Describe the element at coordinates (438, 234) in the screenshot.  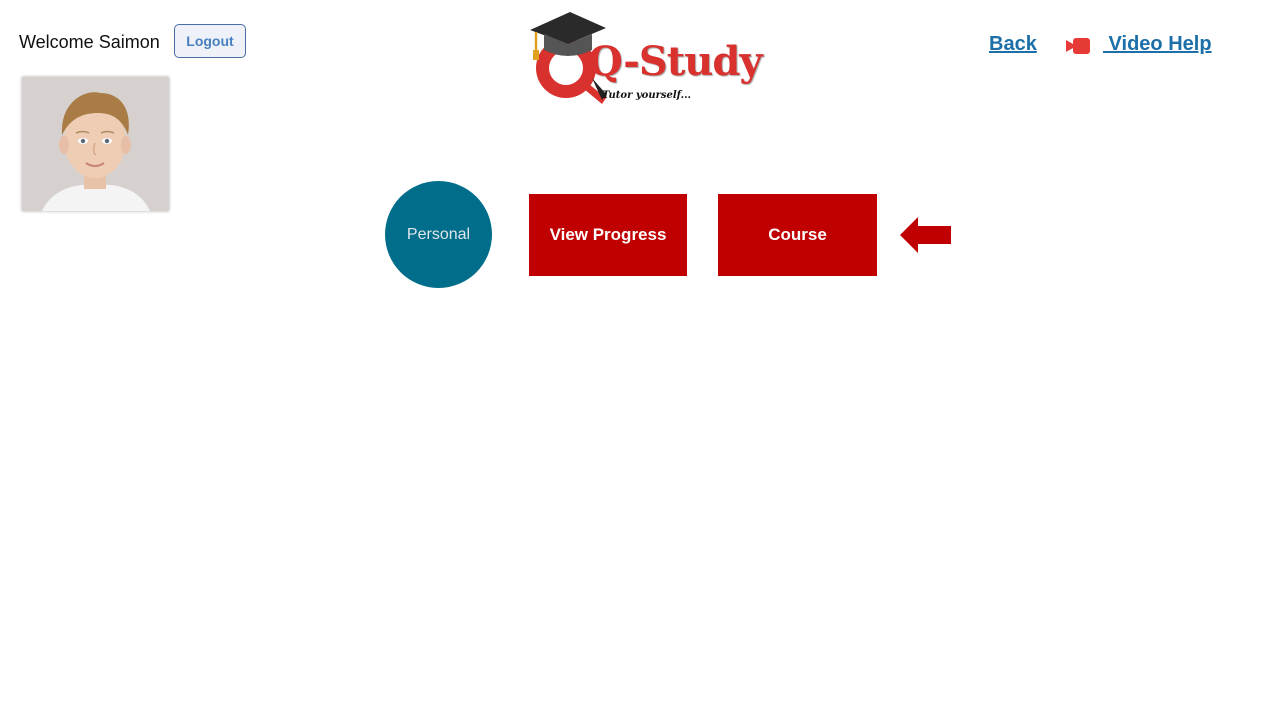
I see `personal-button: Personal` at that location.